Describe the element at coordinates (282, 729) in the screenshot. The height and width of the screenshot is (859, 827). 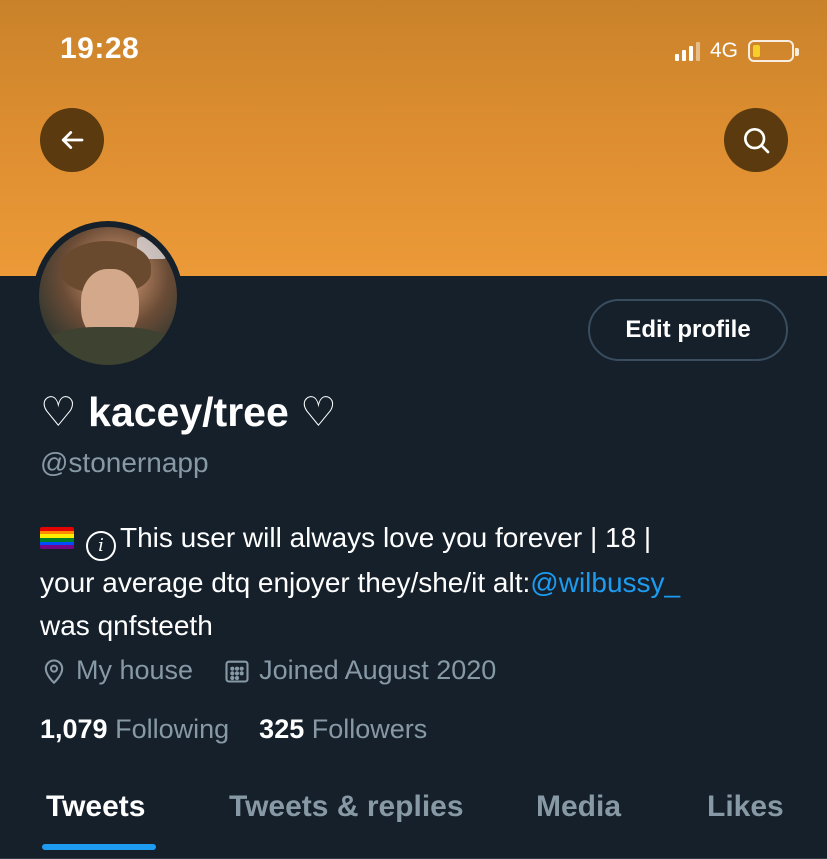
I see `followers-count: 325` at that location.